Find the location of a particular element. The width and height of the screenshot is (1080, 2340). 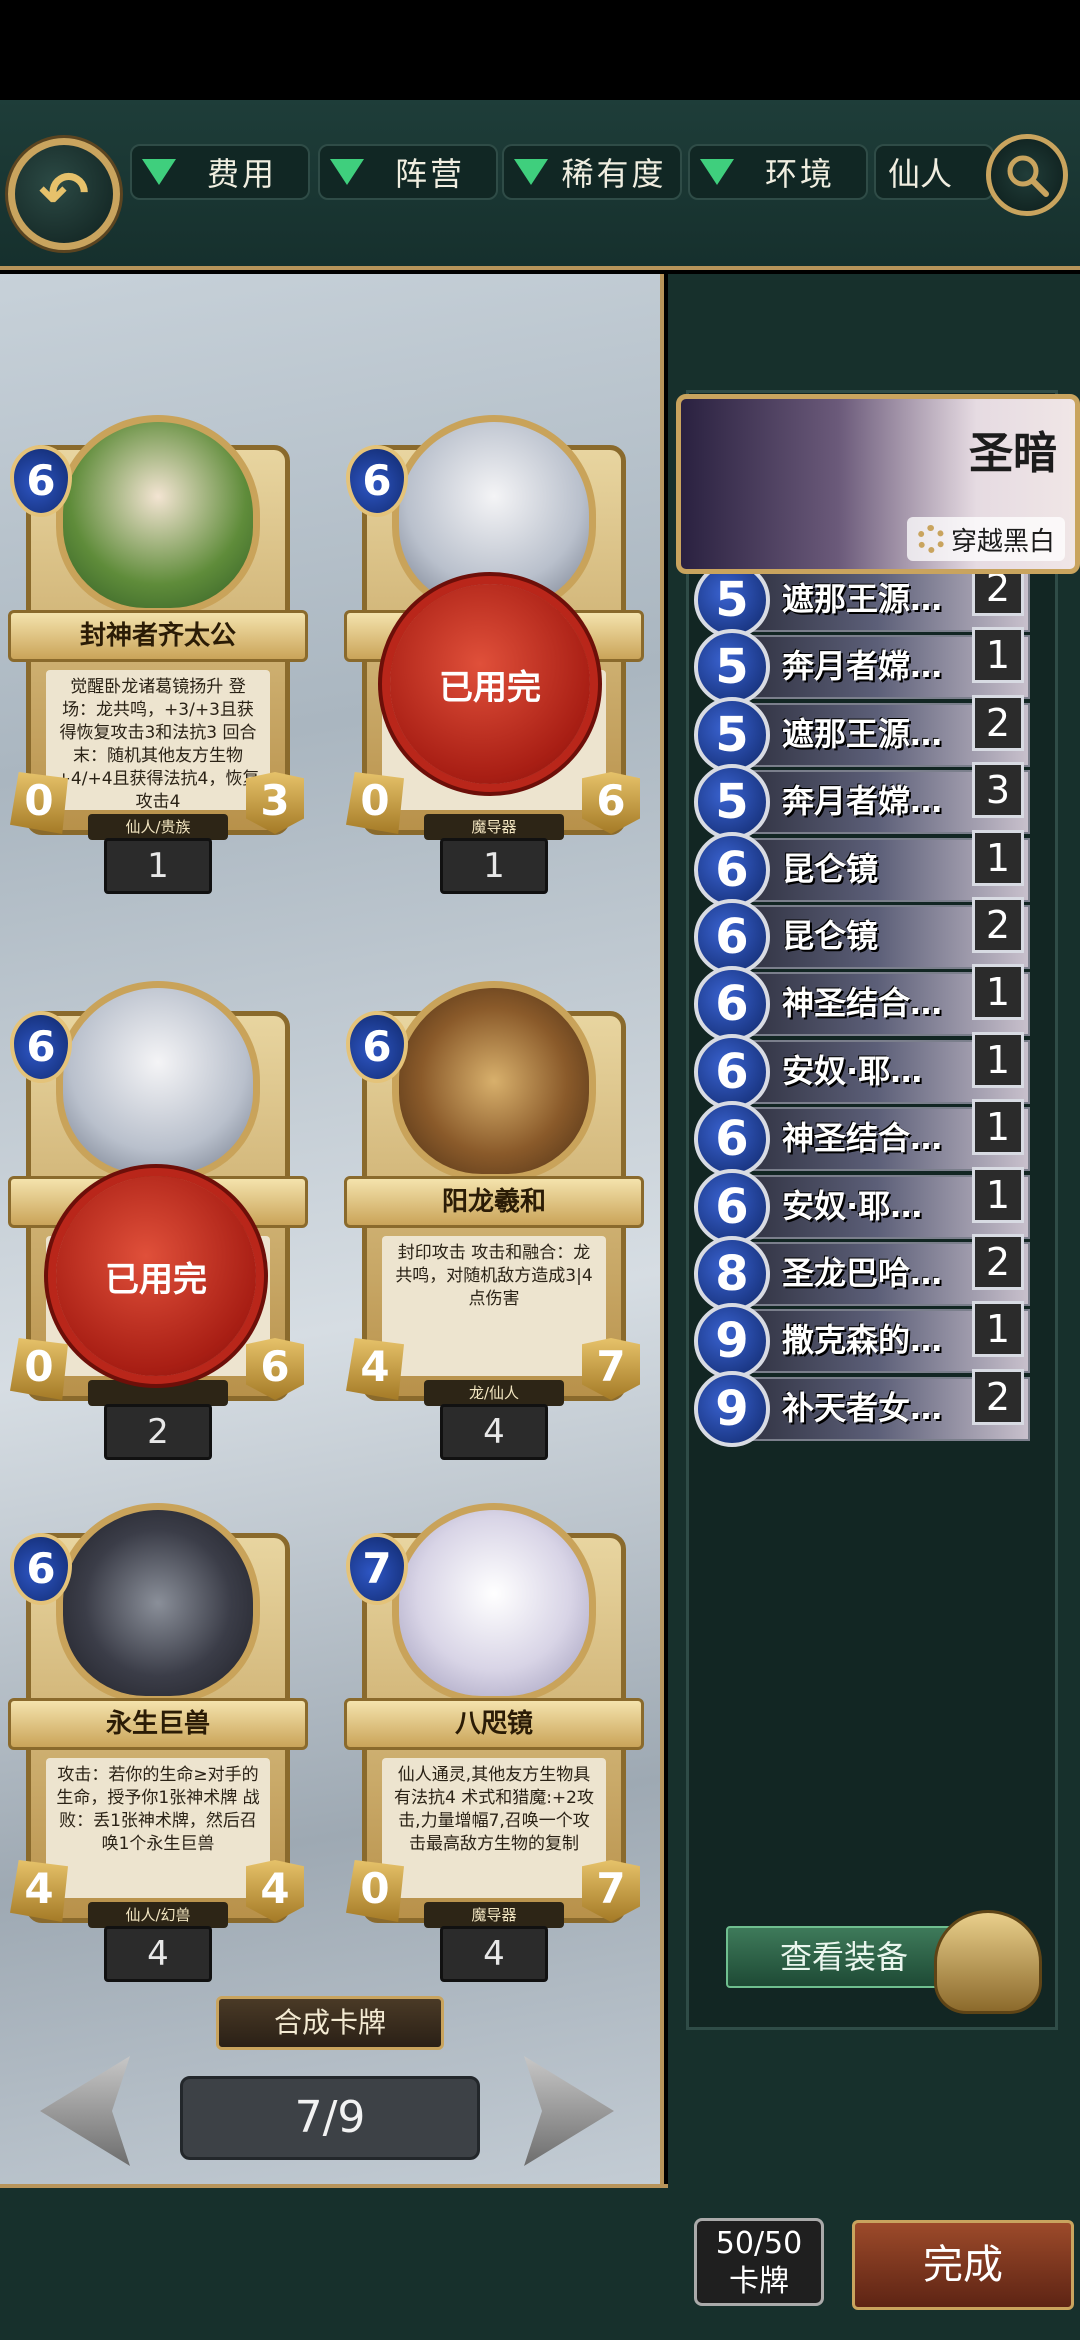

craft-card-button: 合成卡牌 is located at coordinates (330, 2023).